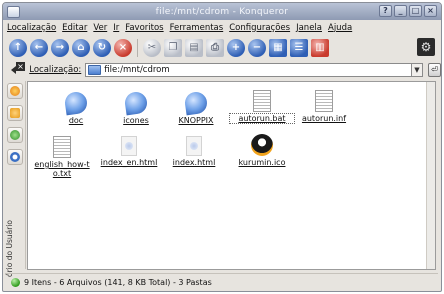 Image resolution: width=444 pixels, height=294 pixels. I want to click on location-input: file:/mnt/cdrom, so click(249, 69).